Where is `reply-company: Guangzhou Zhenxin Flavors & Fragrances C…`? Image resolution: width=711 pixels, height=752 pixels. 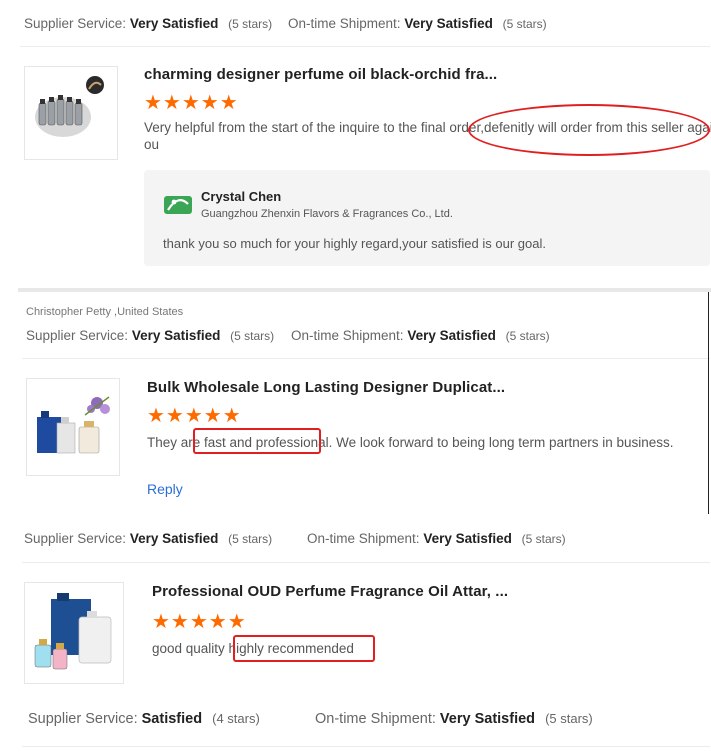
reply-company: Guangzhou Zhenxin Flavors & Fragrances C… is located at coordinates (327, 214).